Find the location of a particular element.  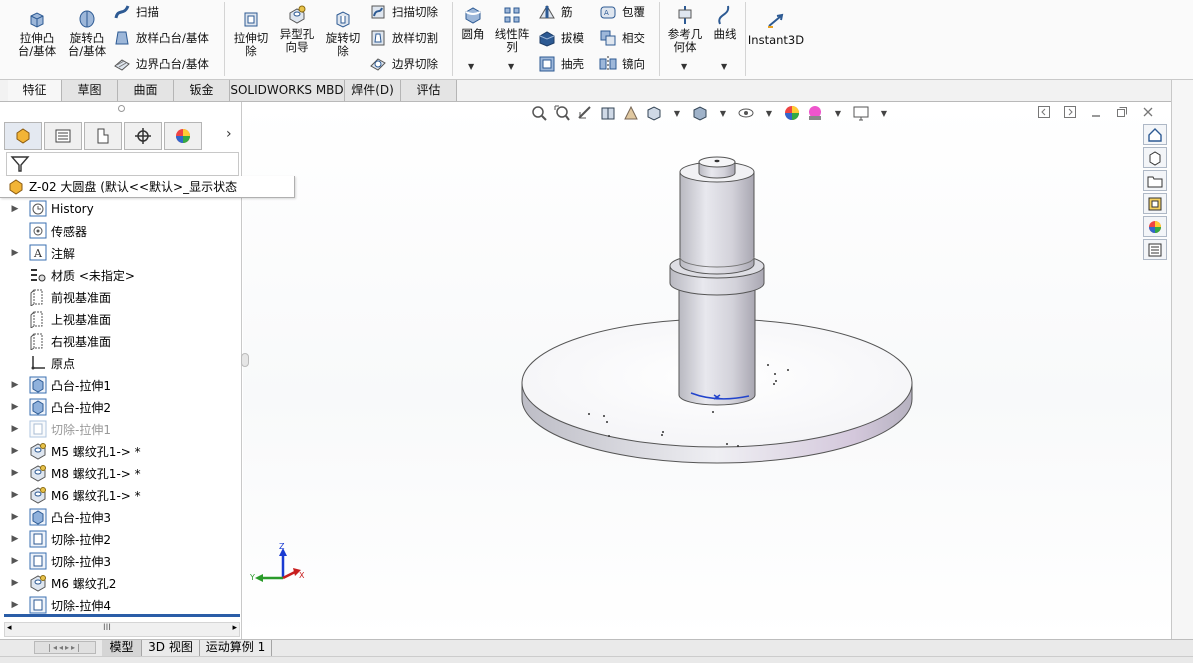

tab-motion-study: 运动算例 1 is located at coordinates (236, 648).